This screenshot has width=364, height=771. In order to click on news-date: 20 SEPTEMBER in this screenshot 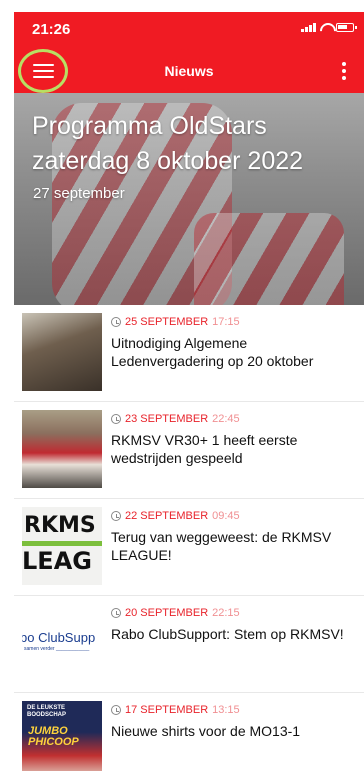, I will do `click(167, 613)`.